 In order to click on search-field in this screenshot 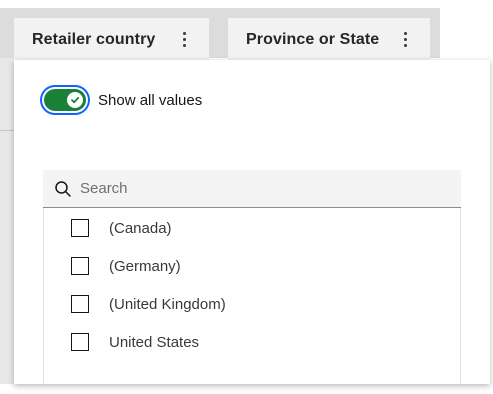, I will do `click(252, 189)`.